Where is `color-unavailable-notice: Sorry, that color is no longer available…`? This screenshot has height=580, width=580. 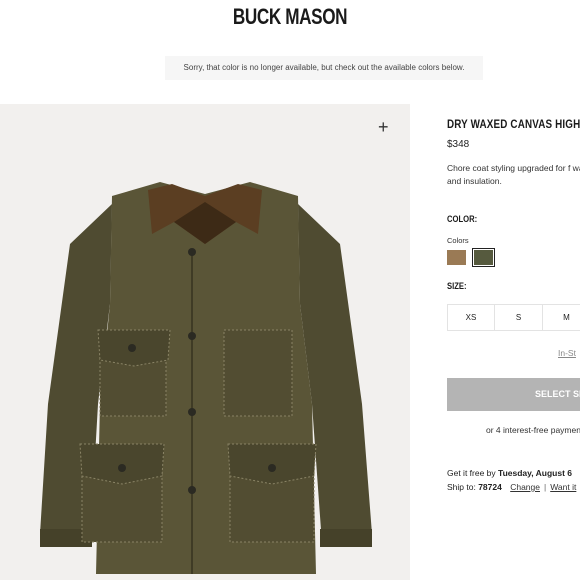 color-unavailable-notice: Sorry, that color is no longer available… is located at coordinates (324, 68).